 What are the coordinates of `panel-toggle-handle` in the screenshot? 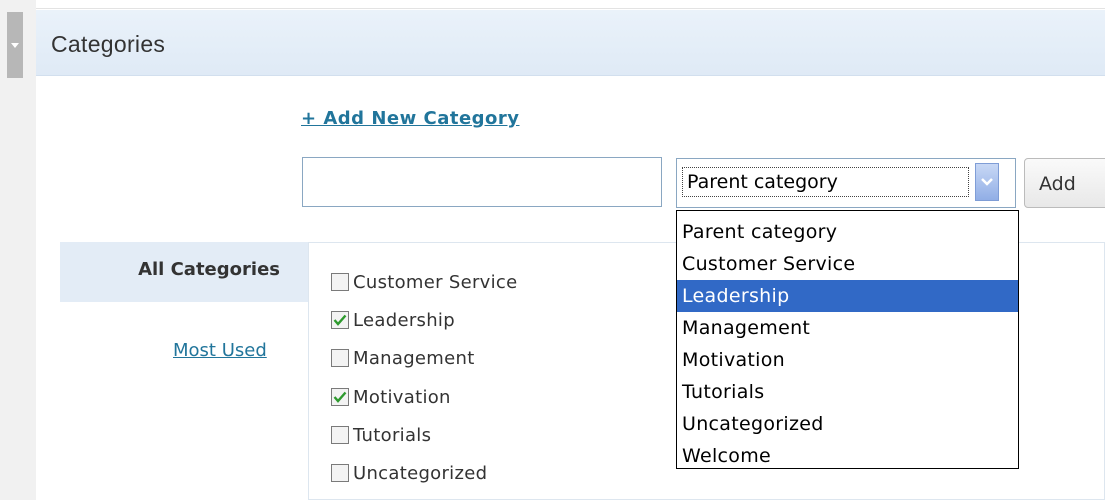 It's located at (15, 45).